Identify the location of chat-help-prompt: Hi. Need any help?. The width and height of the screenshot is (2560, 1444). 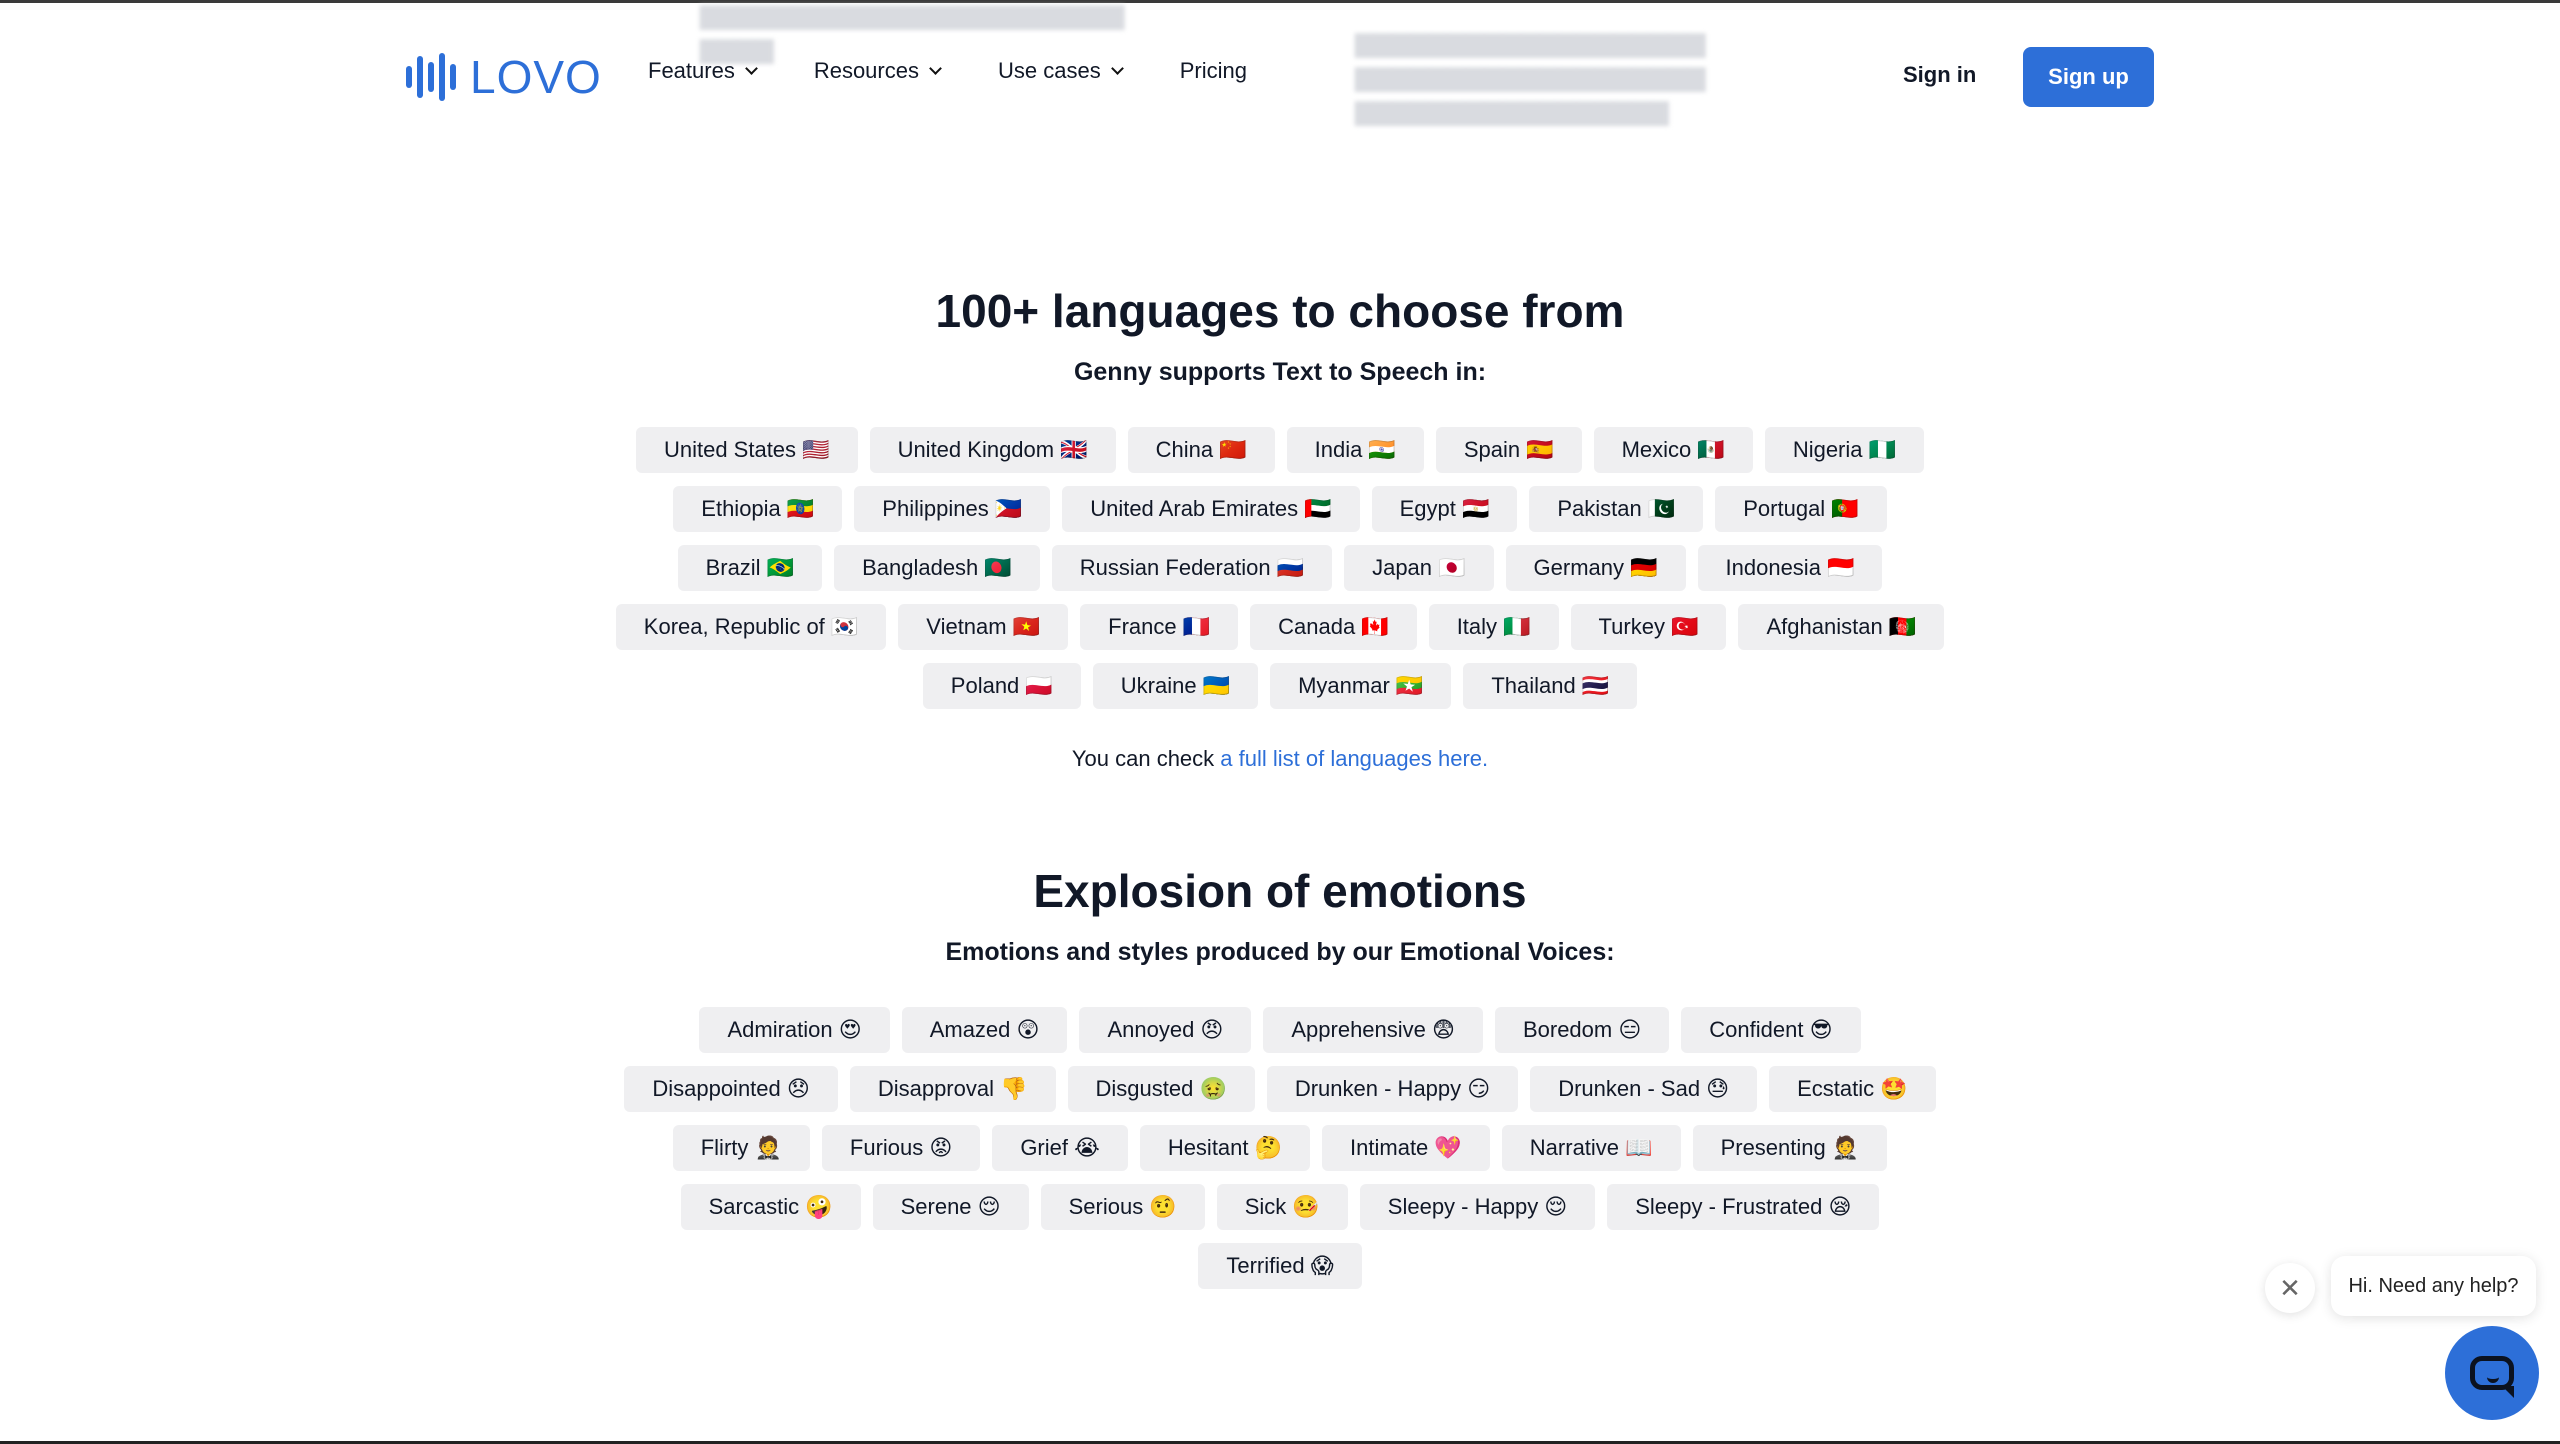
(2433, 1286).